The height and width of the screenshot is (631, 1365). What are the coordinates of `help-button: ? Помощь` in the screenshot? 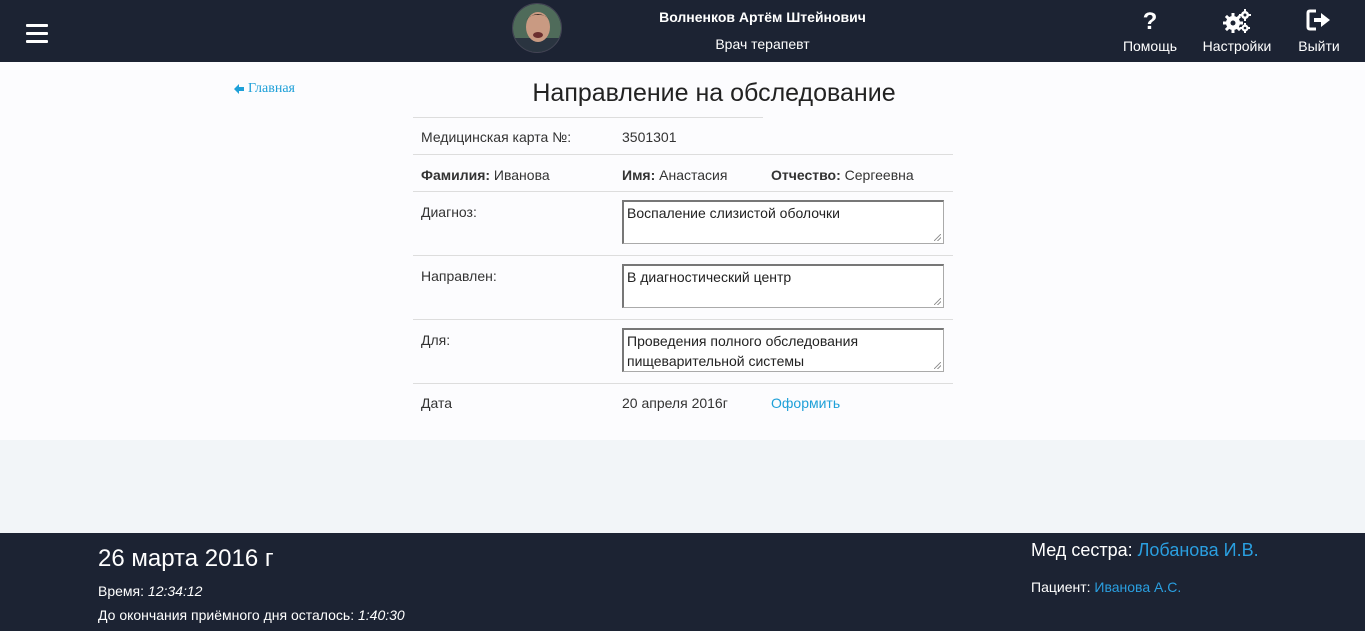 It's located at (1150, 31).